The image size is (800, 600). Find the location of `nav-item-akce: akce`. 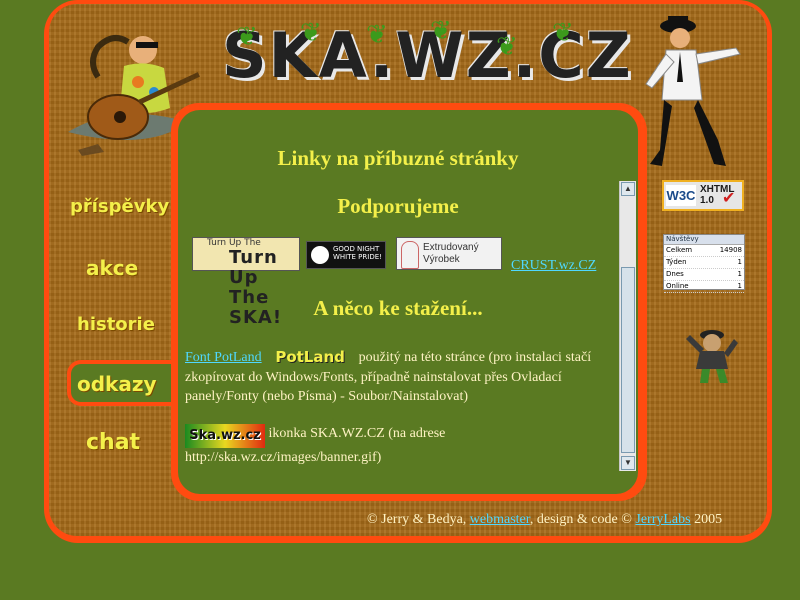

nav-item-akce: akce is located at coordinates (112, 268).